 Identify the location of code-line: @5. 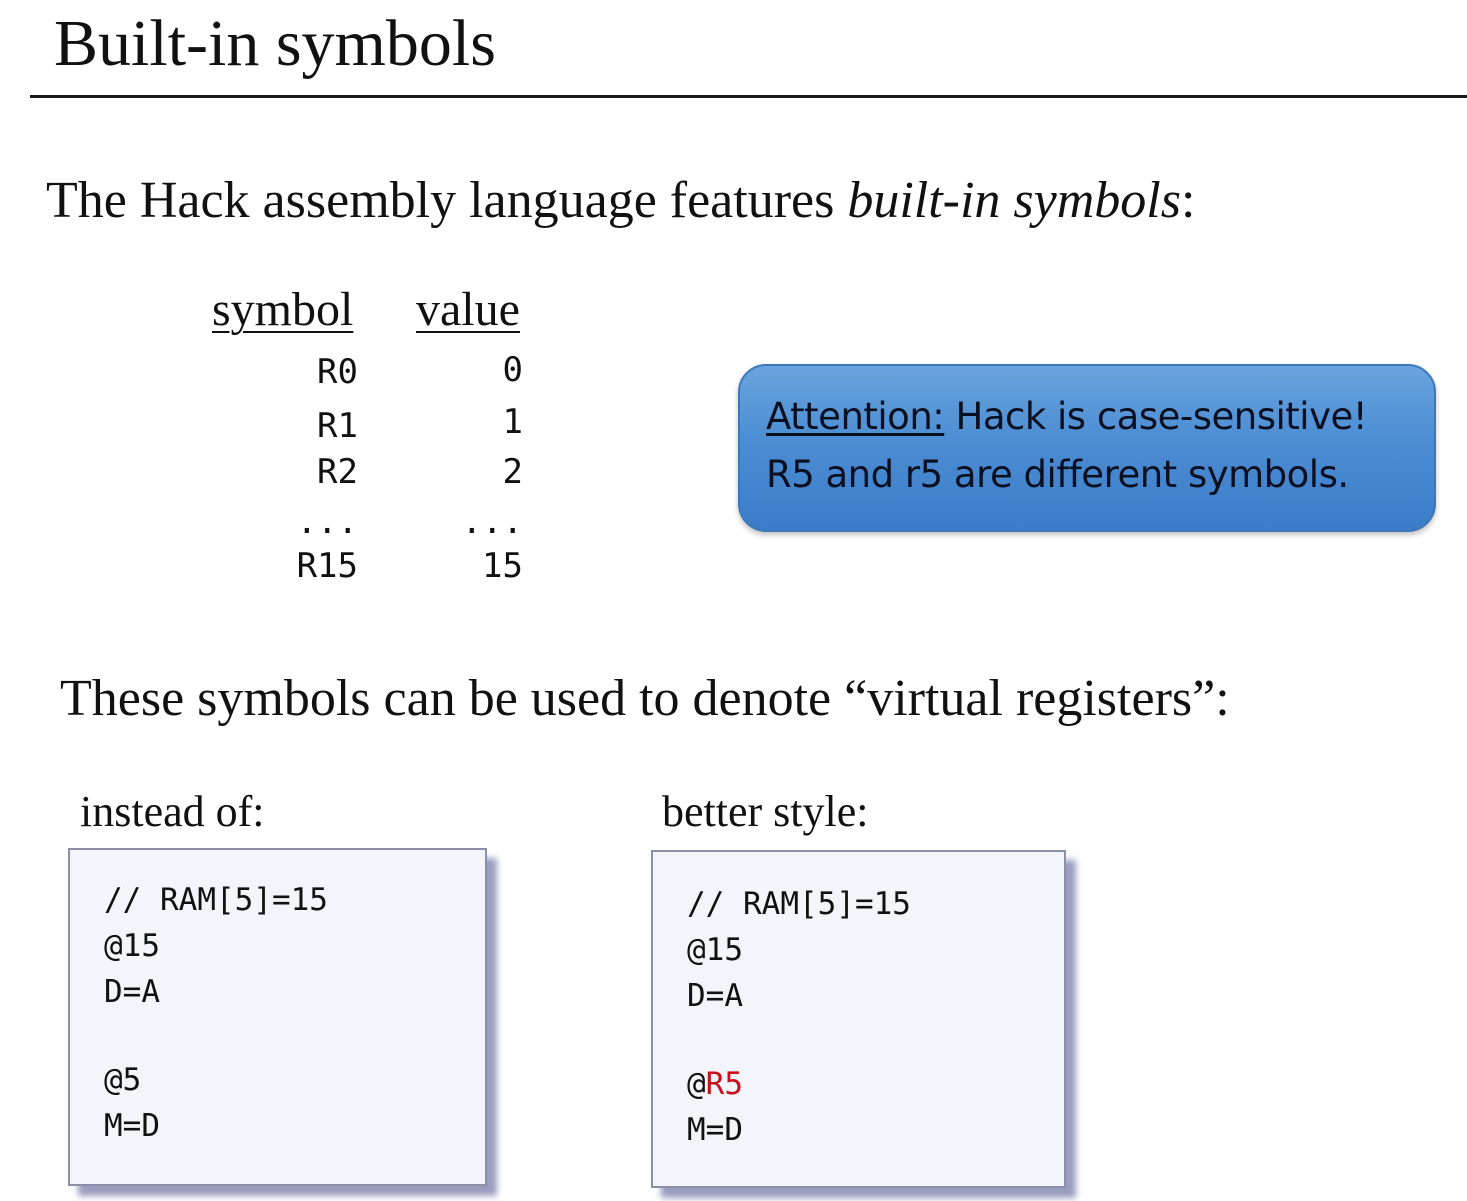
(123, 1080).